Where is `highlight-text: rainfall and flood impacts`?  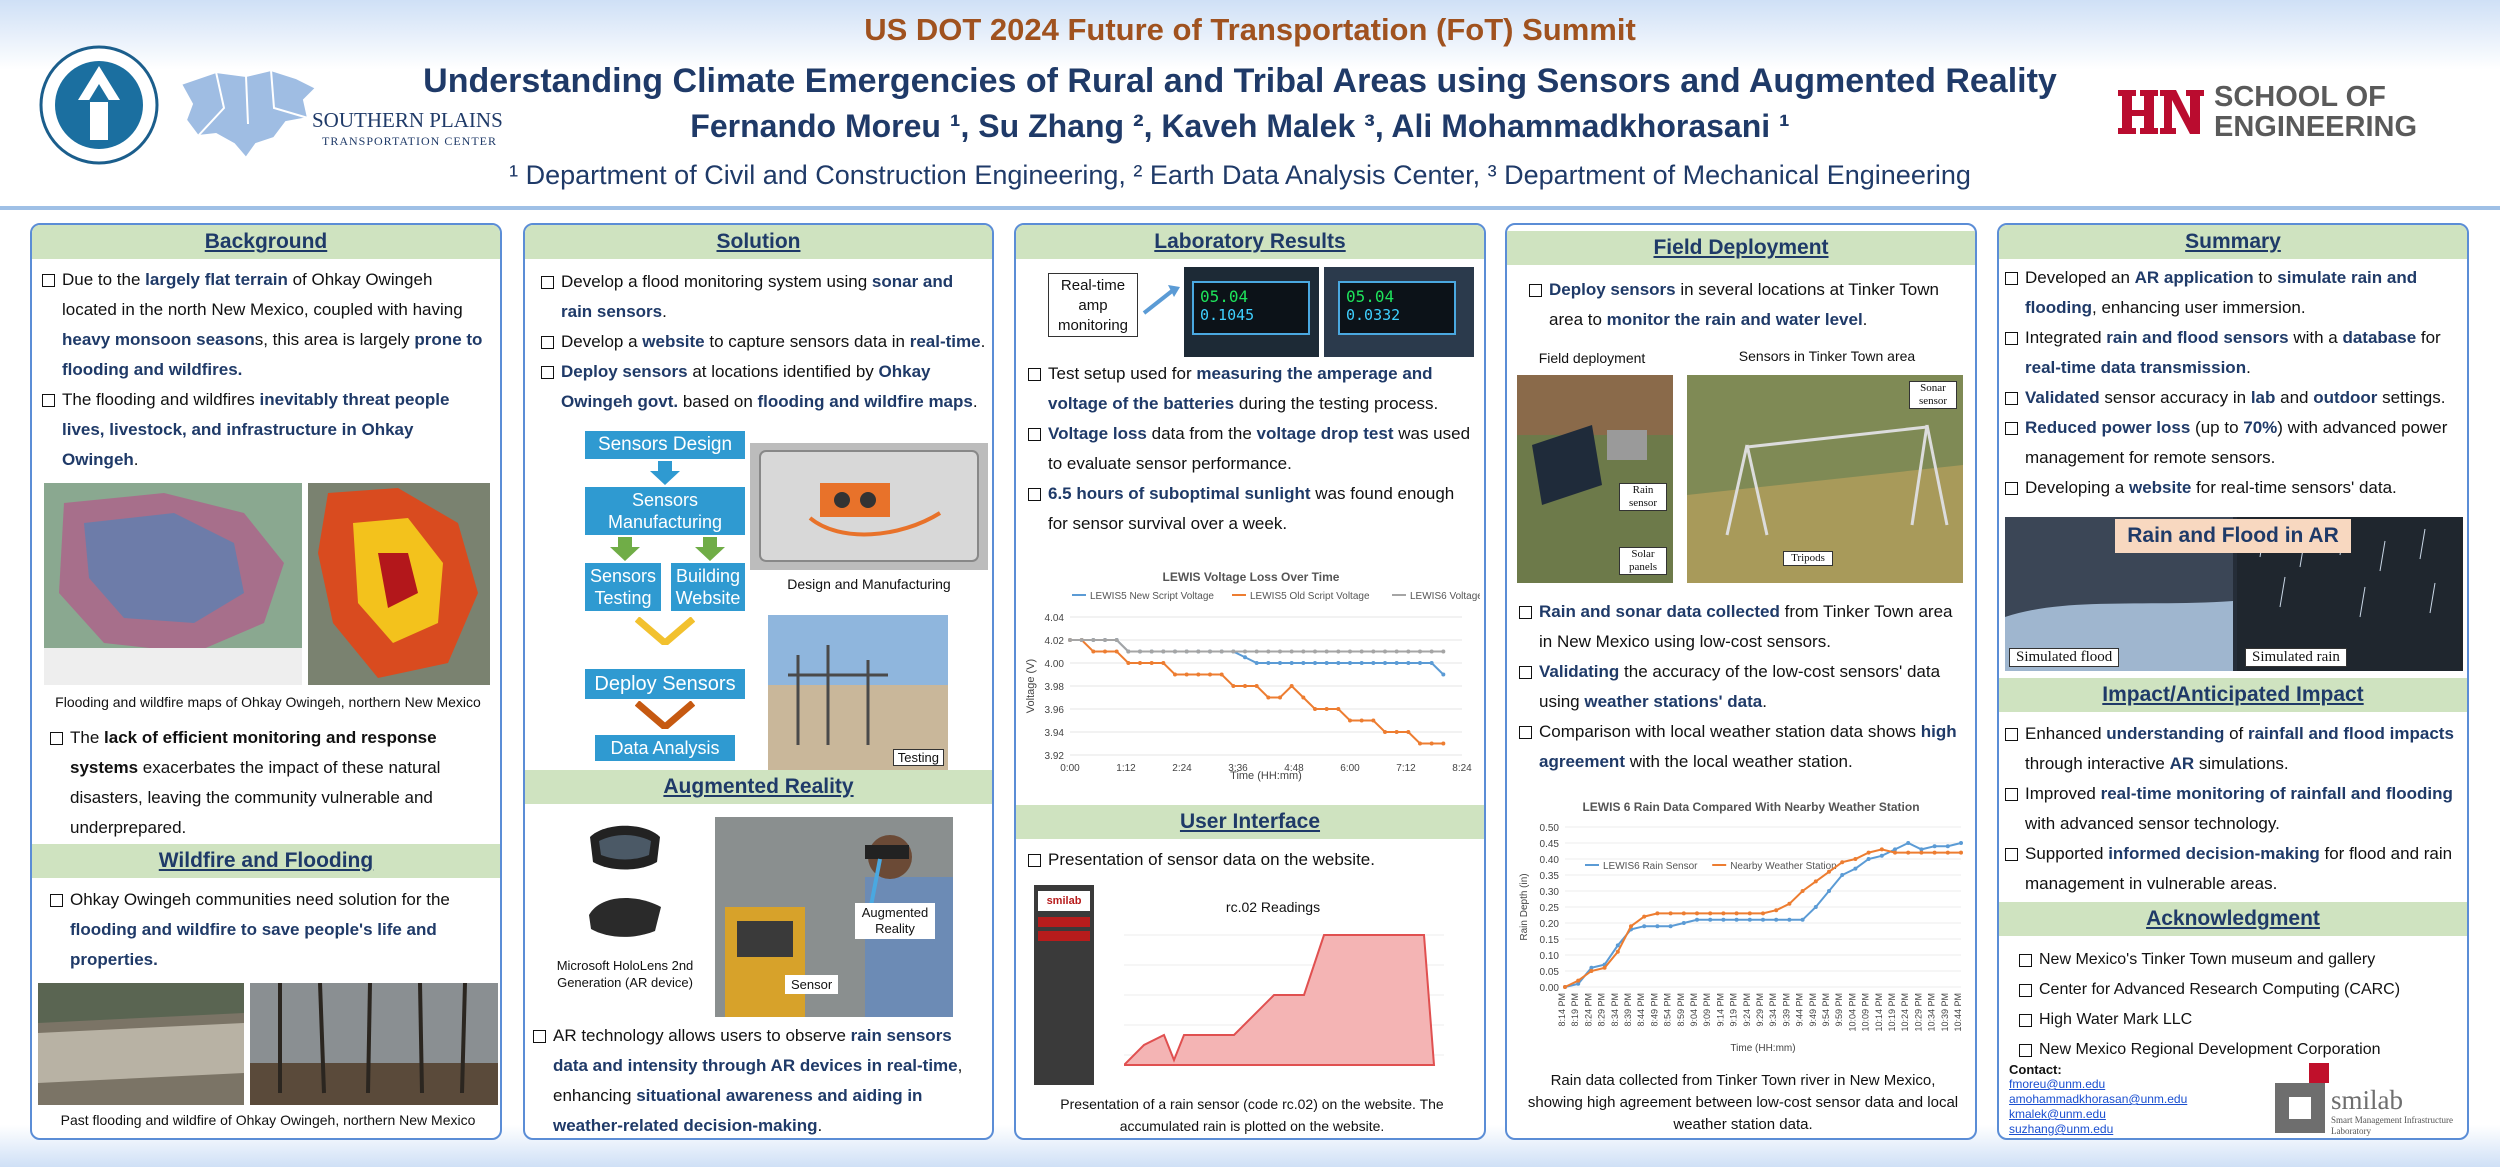
highlight-text: rainfall and flood impacts is located at coordinates (2350, 733).